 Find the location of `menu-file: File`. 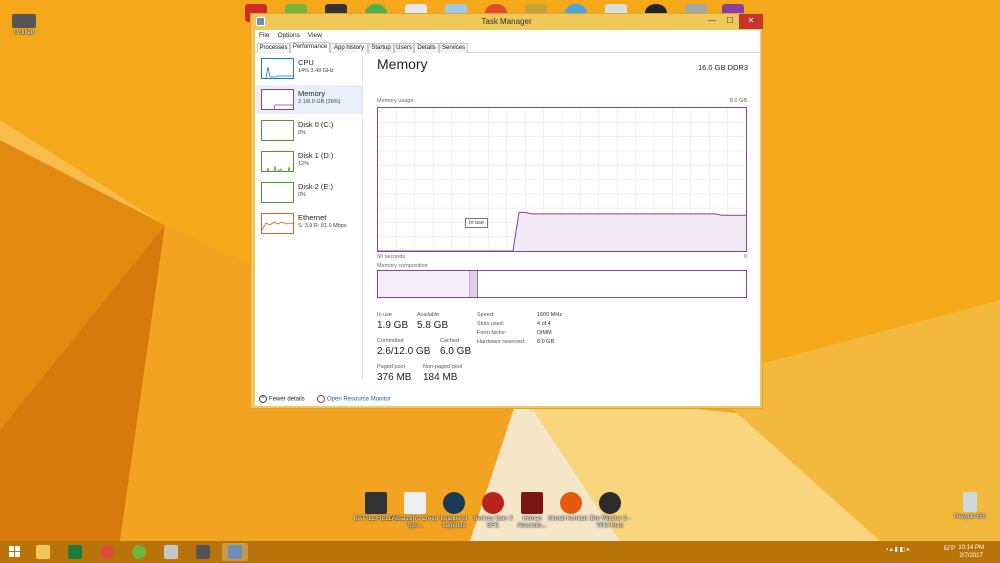

menu-file: File is located at coordinates (264, 35).